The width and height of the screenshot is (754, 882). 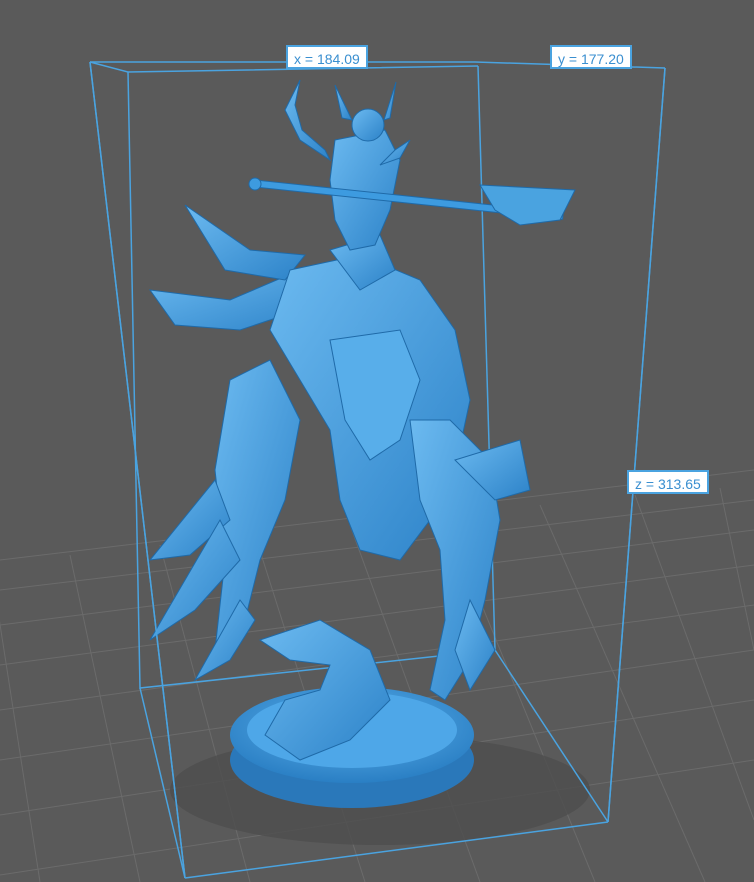 What do you see at coordinates (668, 482) in the screenshot?
I see `dimension-z-label: z = 313.65` at bounding box center [668, 482].